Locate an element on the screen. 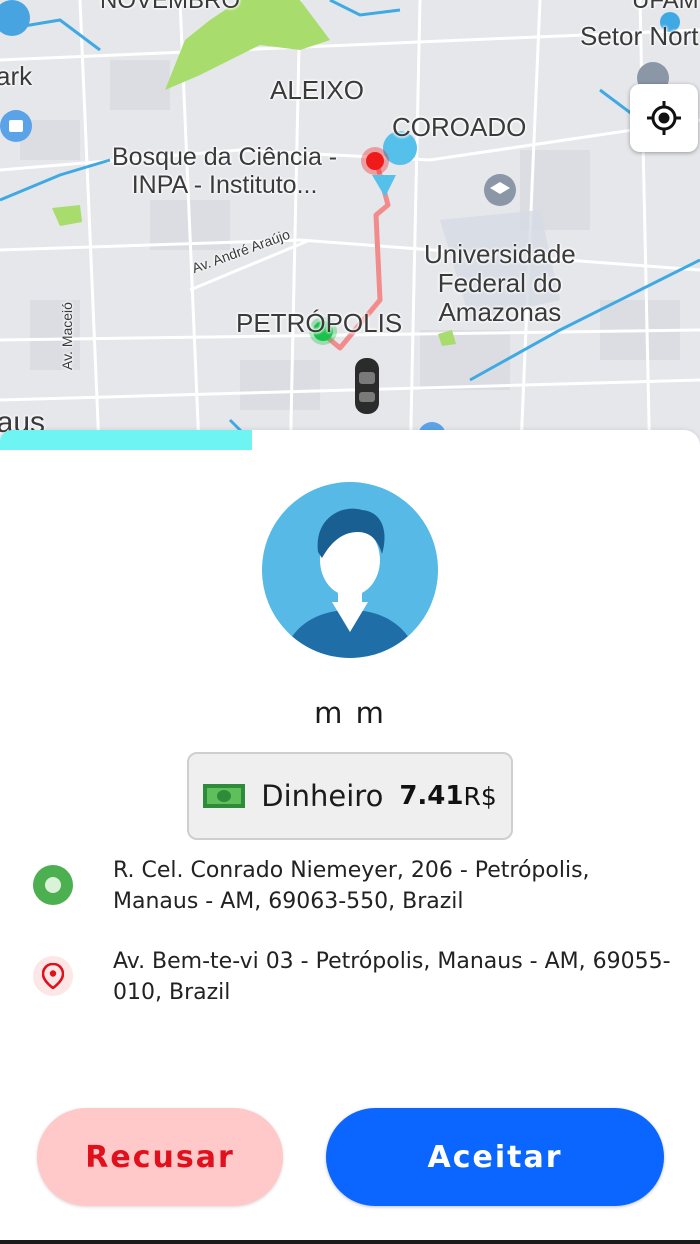  map-label-maceio: Av. Maceió is located at coordinates (67, 336).